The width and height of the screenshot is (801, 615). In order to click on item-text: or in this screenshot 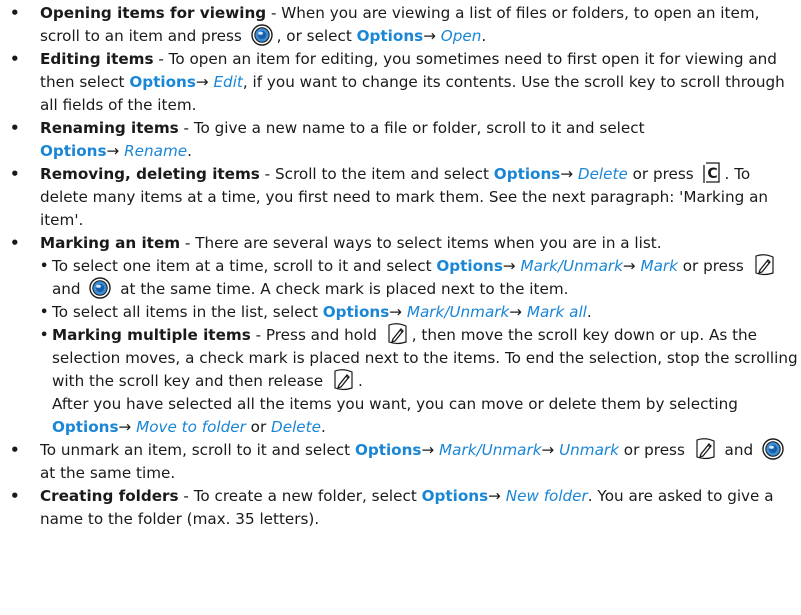, I will do `click(258, 427)`.